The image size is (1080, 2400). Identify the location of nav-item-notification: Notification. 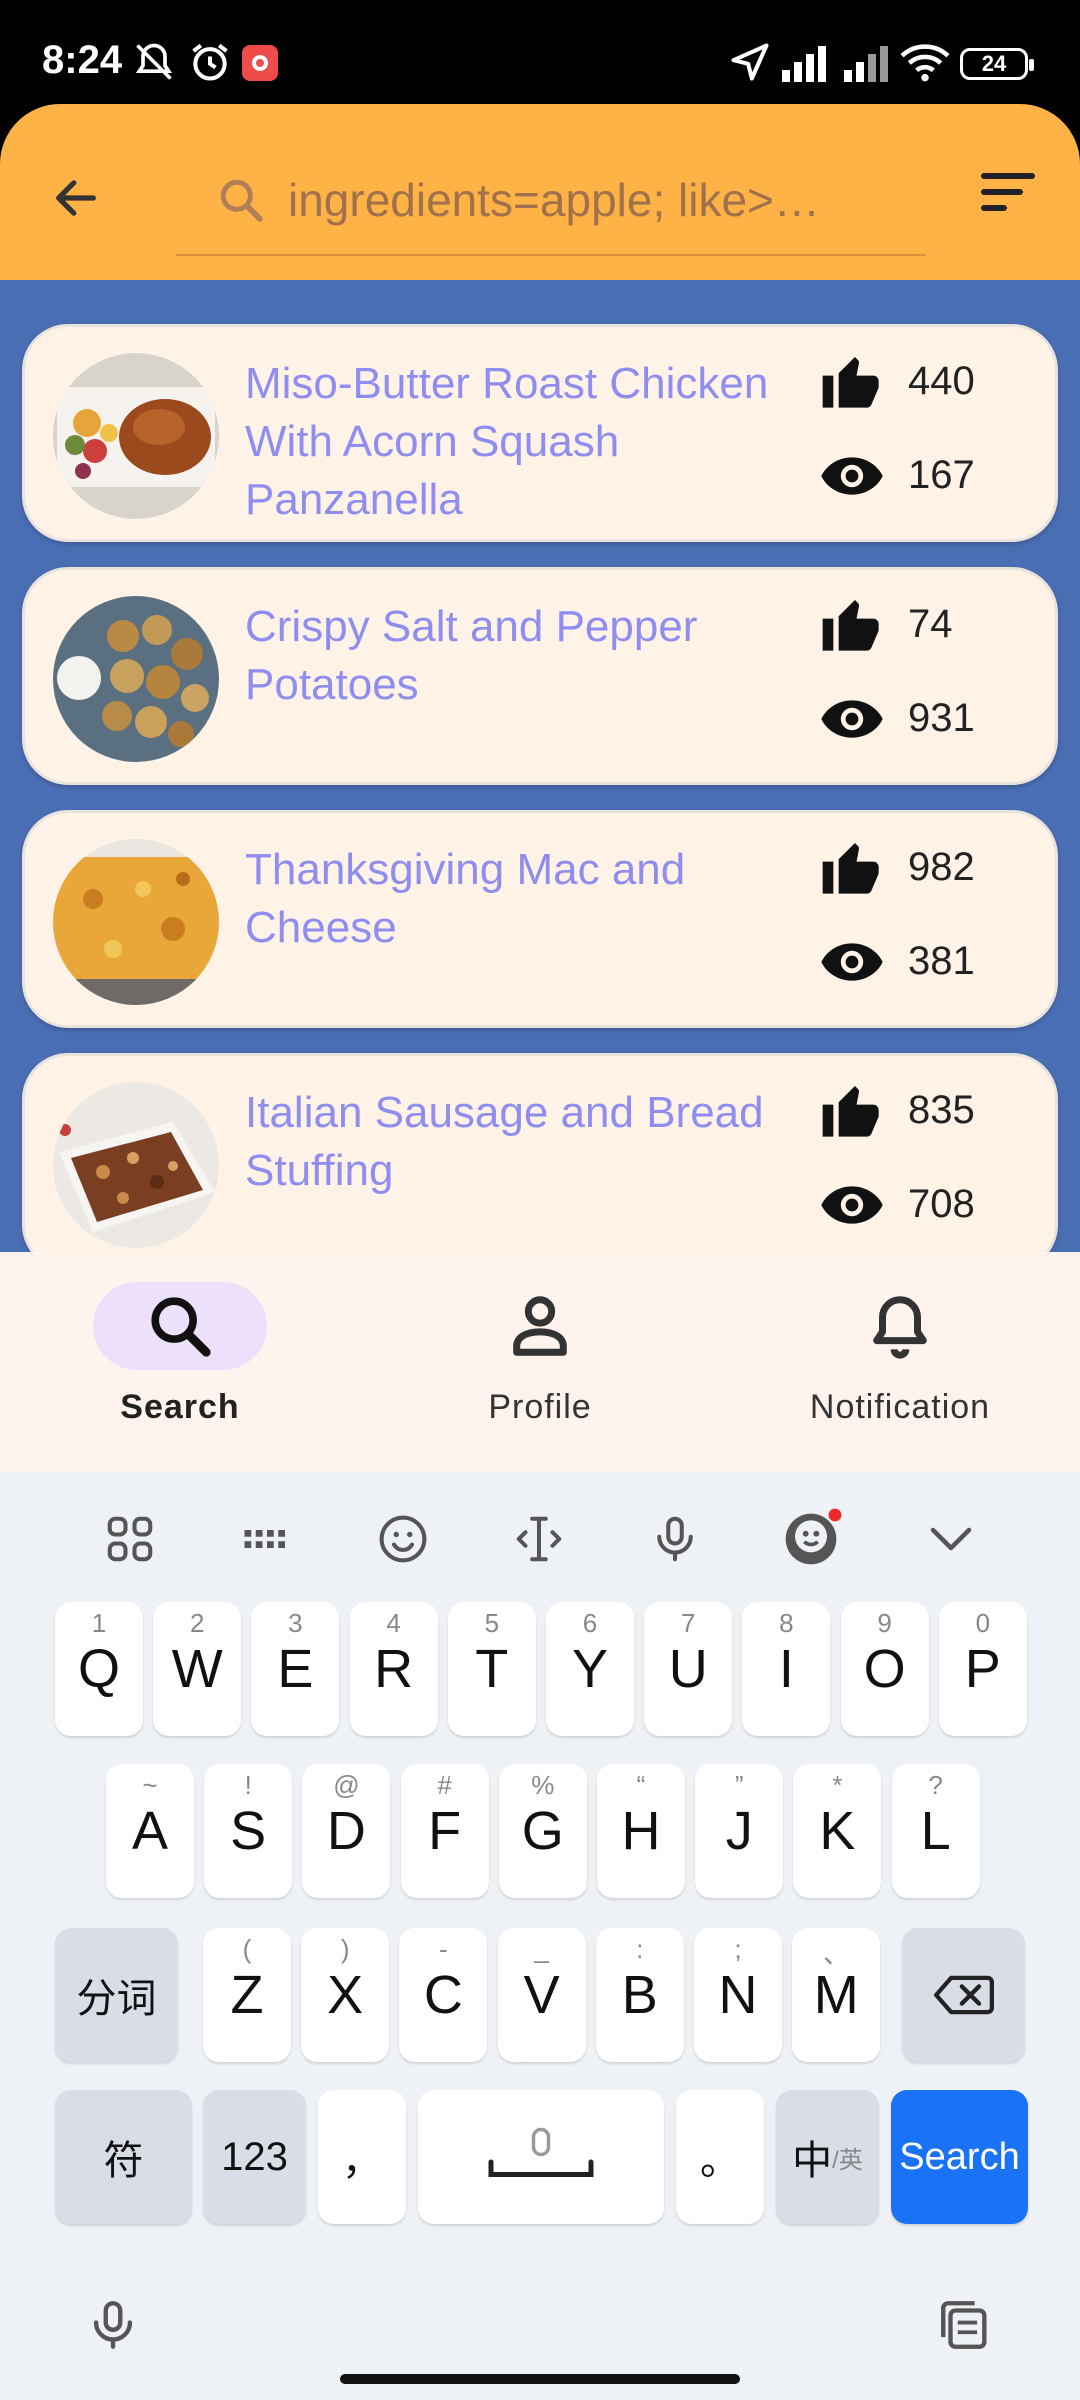
(900, 1367).